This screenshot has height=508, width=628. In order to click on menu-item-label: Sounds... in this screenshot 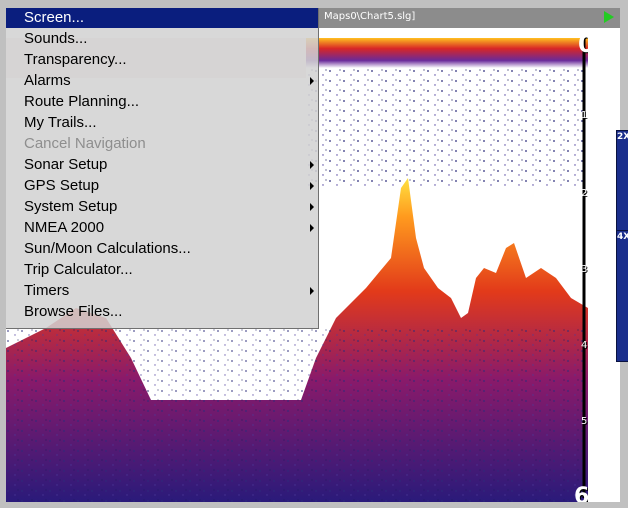, I will do `click(56, 38)`.